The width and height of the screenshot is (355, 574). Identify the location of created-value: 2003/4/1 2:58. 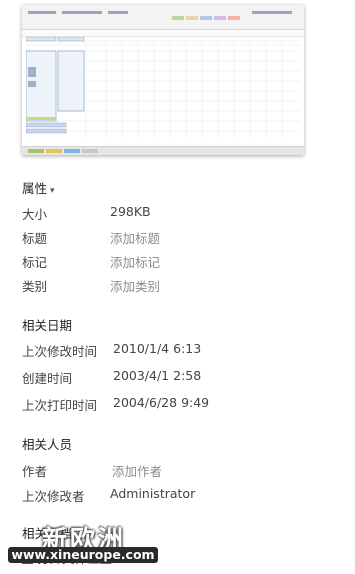
(157, 375).